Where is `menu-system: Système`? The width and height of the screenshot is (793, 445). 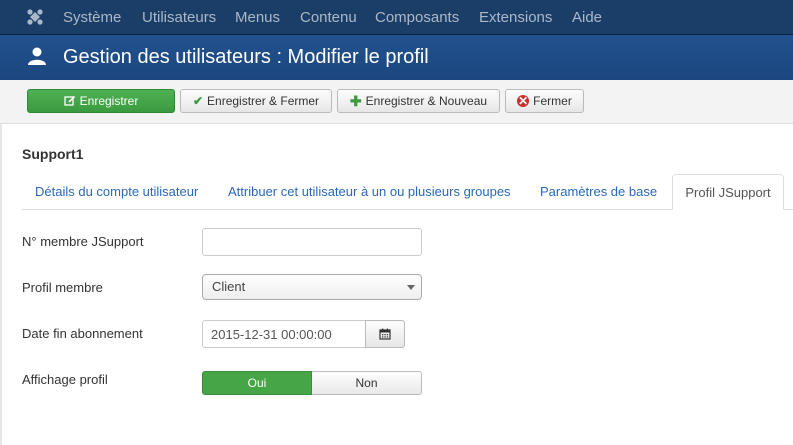 menu-system: Système is located at coordinates (92, 18).